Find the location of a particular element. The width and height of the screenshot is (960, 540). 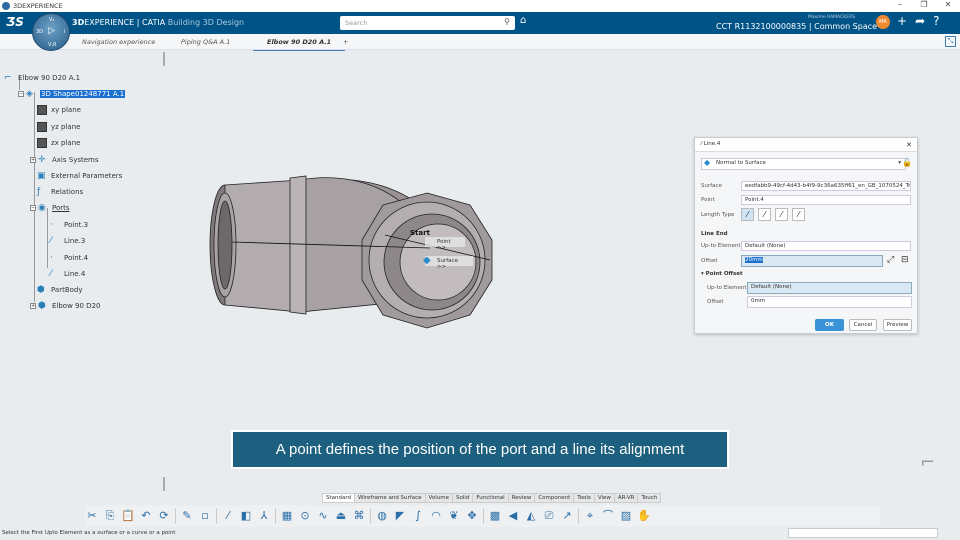

revolve-icon: ◍ is located at coordinates (382, 516).